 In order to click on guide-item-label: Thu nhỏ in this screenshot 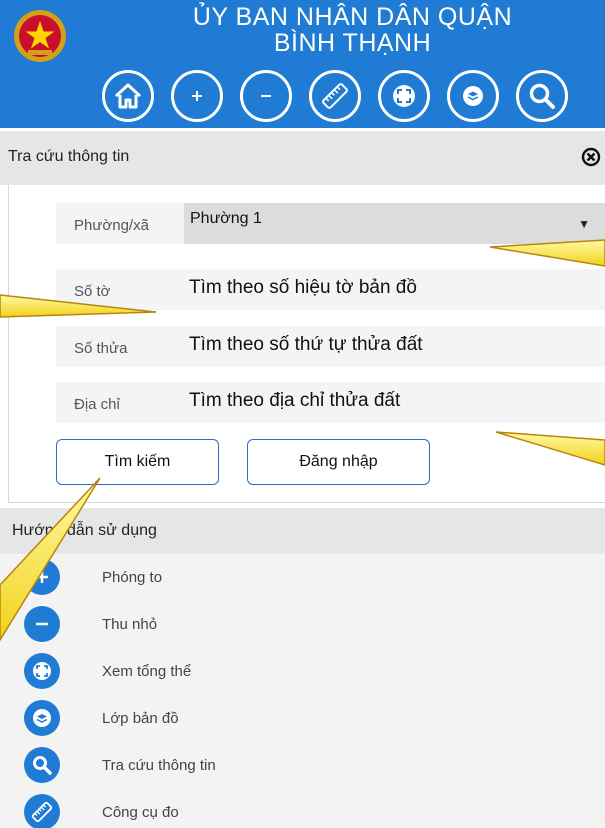, I will do `click(130, 624)`.